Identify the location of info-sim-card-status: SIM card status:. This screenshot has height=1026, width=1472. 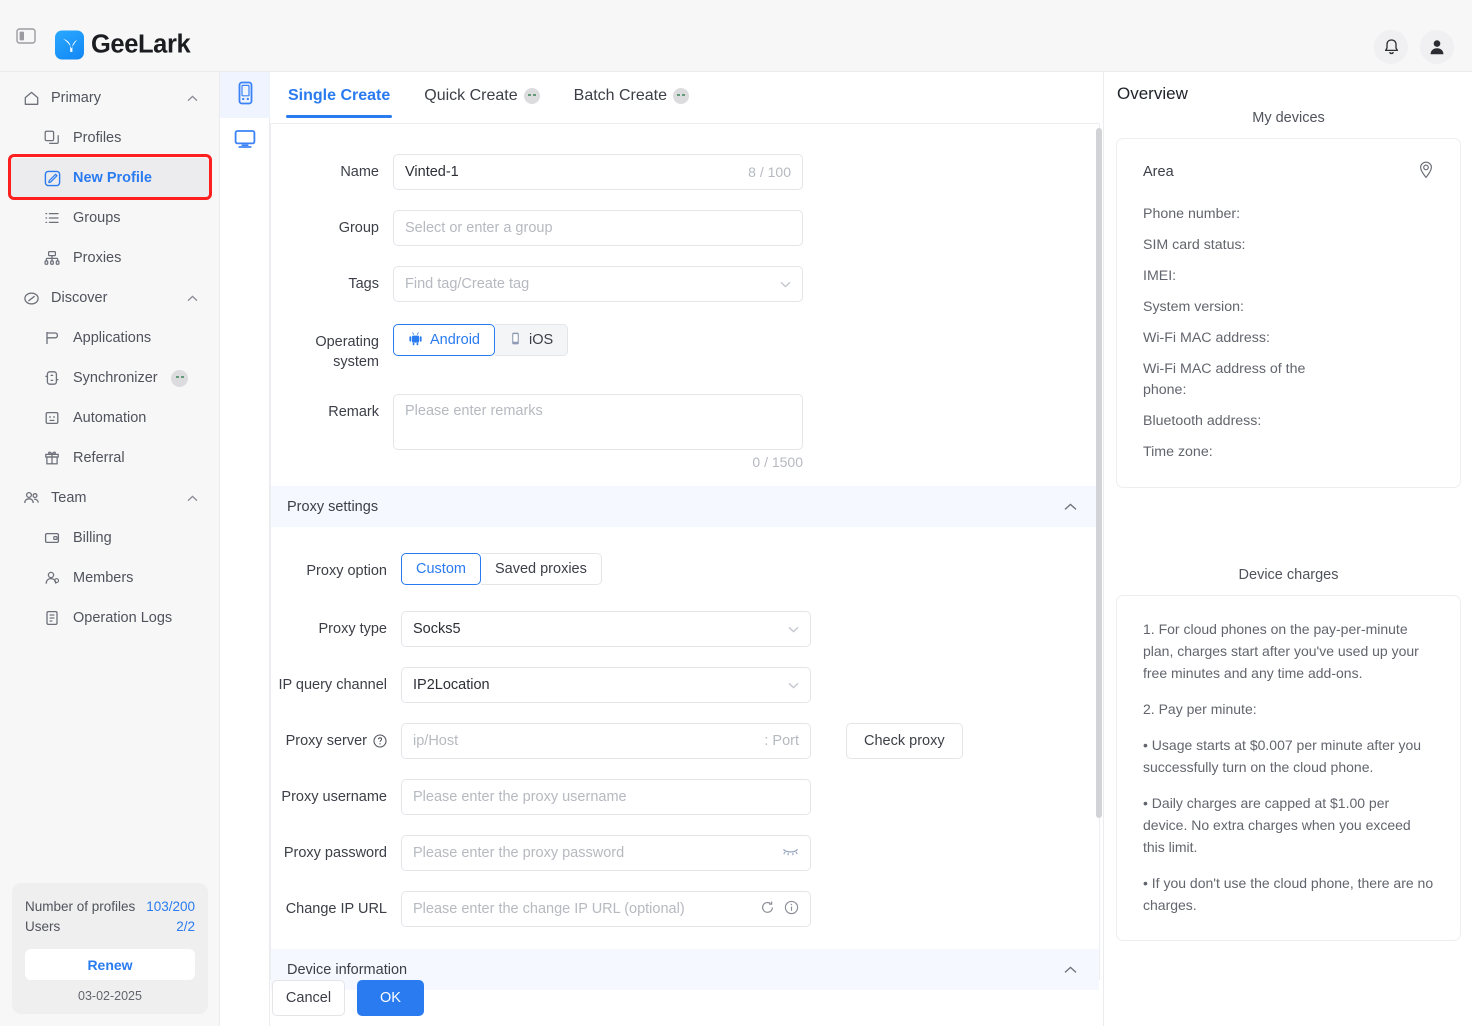
(1194, 245).